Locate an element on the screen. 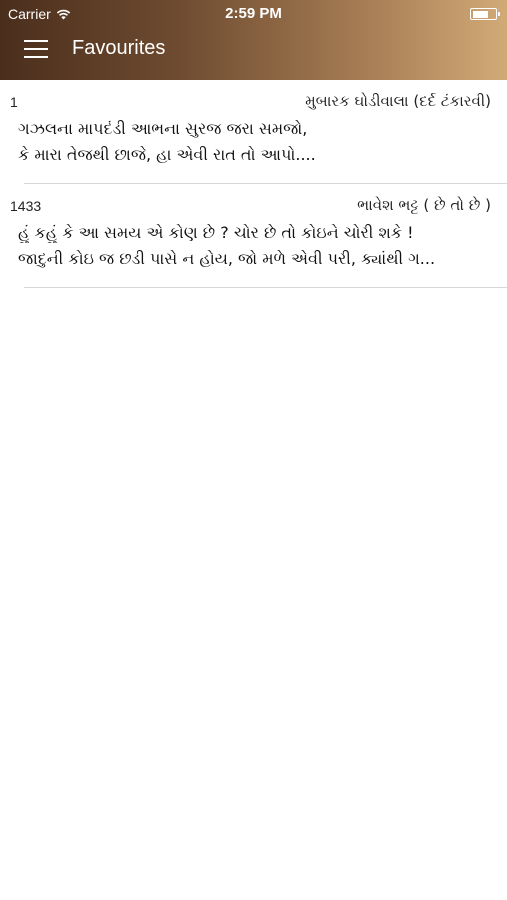 The image size is (507, 900). battery-icon is located at coordinates (485, 14).